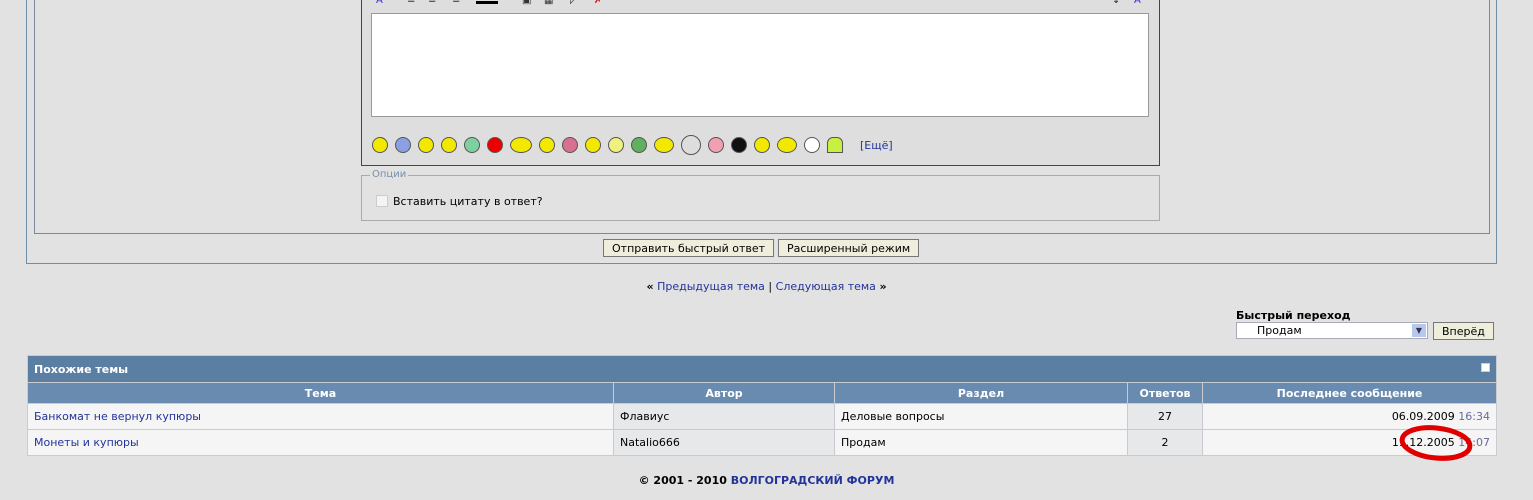  I want to click on sad-icon, so click(403, 145).